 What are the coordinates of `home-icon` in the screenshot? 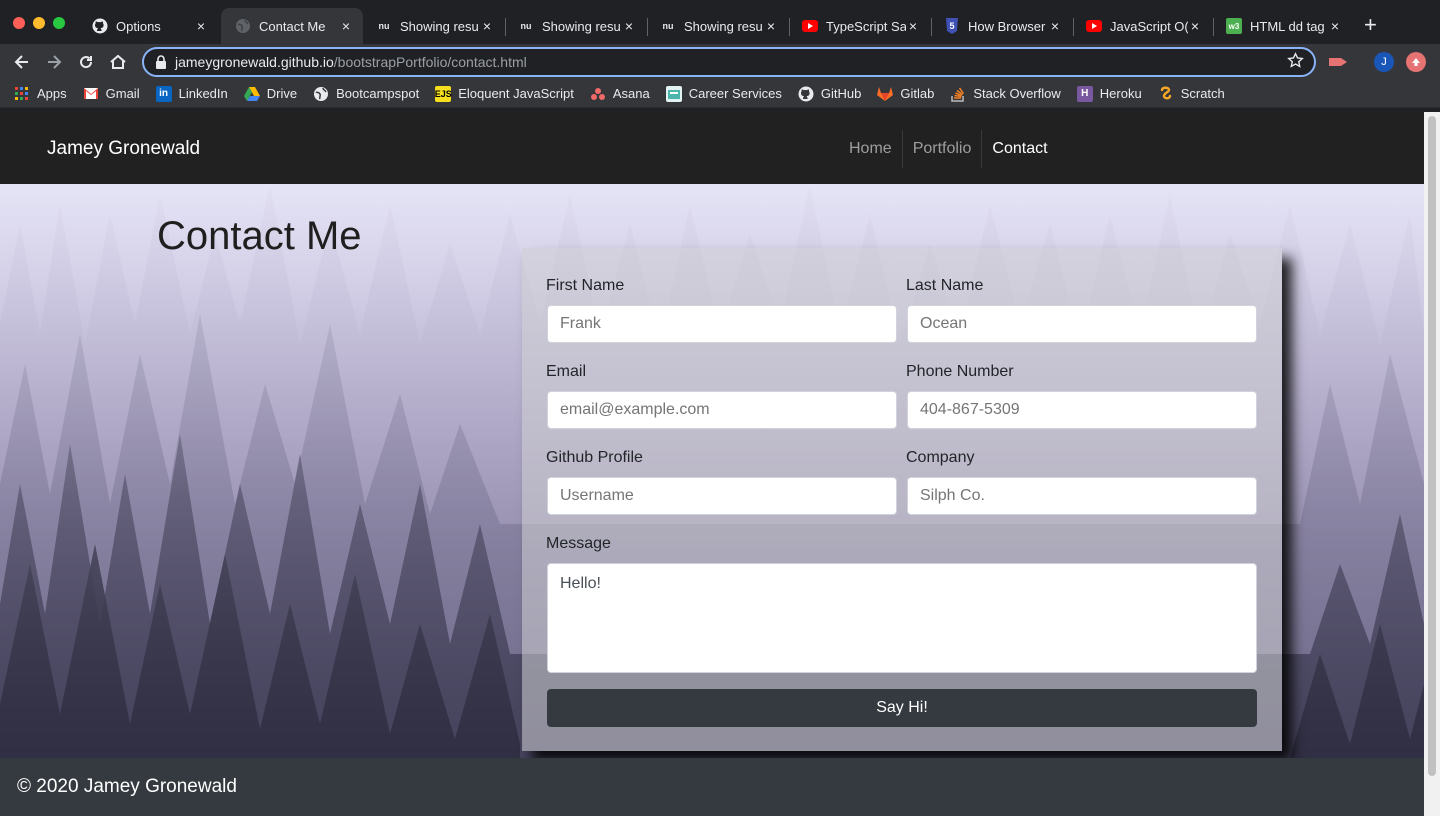 It's located at (118, 61).